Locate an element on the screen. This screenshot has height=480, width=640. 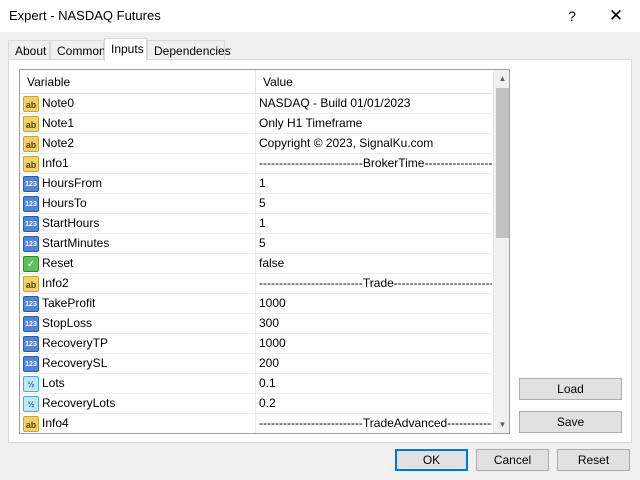
input-row: ½ Lots 0.1 is located at coordinates (256, 384).